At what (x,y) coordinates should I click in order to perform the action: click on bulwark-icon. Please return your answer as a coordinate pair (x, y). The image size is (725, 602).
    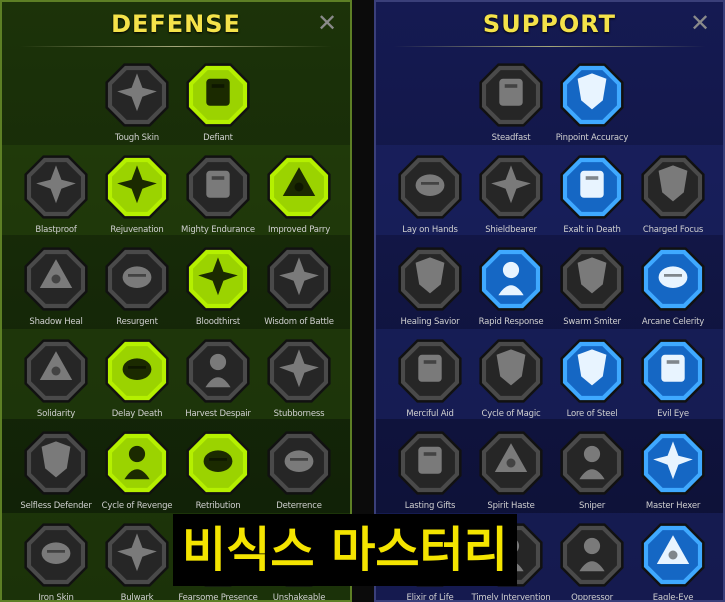
    Looking at the image, I should click on (137, 555).